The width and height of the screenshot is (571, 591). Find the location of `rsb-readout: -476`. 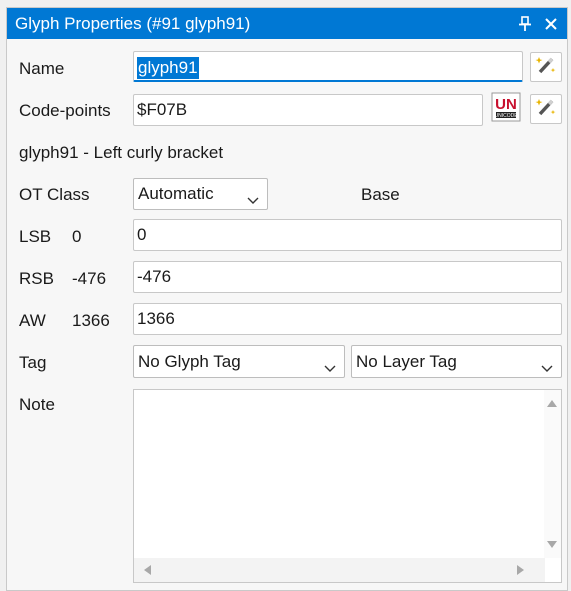

rsb-readout: -476 is located at coordinates (89, 278).